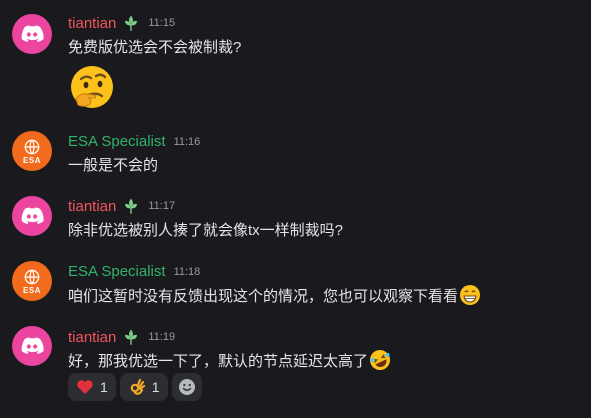 The width and height of the screenshot is (591, 418). I want to click on heart-icon, so click(85, 387).